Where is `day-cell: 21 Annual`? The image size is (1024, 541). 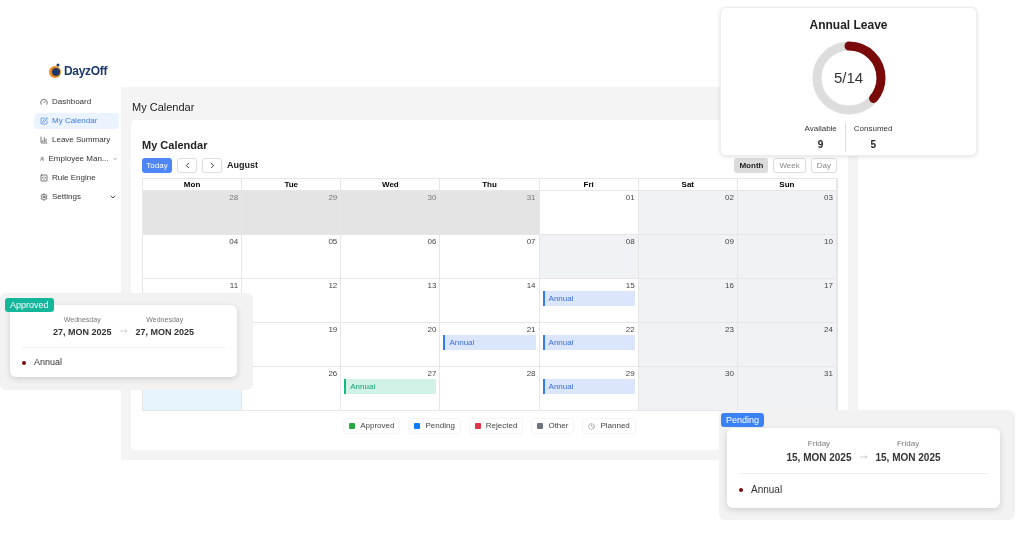
day-cell: 21 Annual is located at coordinates (490, 344).